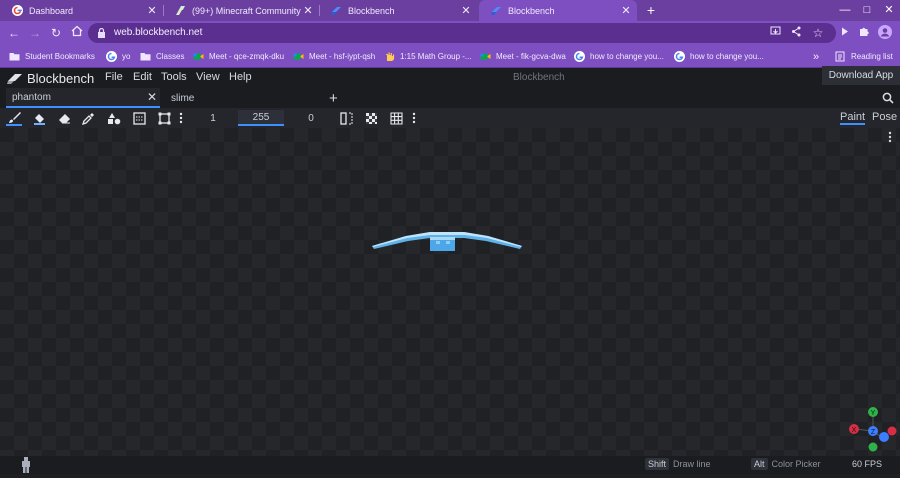 The height and width of the screenshot is (478, 900). I want to click on minimize-icon: —, so click(845, 10).